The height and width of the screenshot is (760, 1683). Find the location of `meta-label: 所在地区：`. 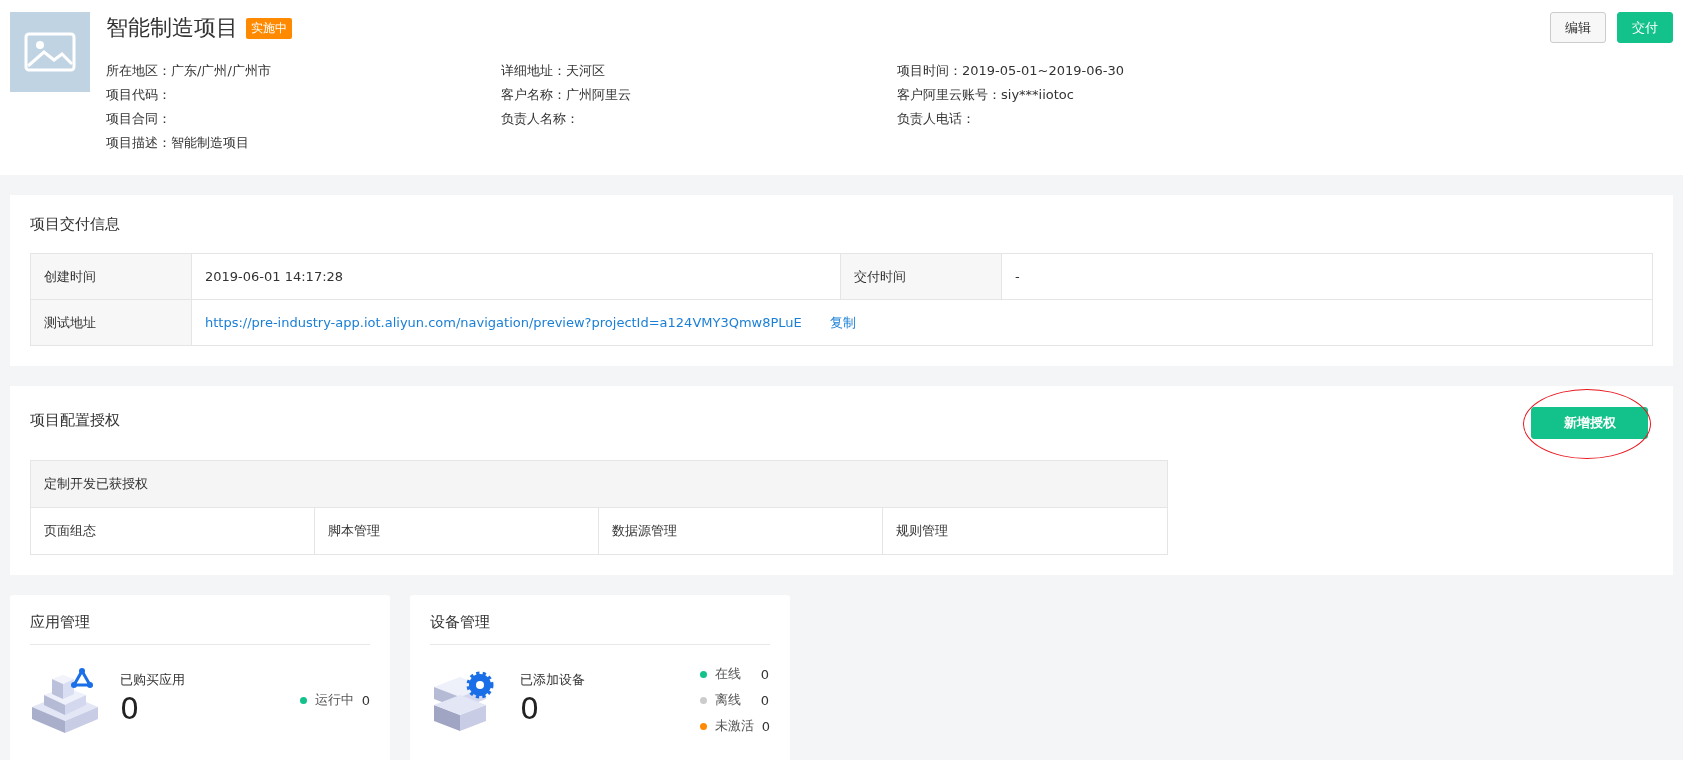

meta-label: 所在地区： is located at coordinates (138, 70).